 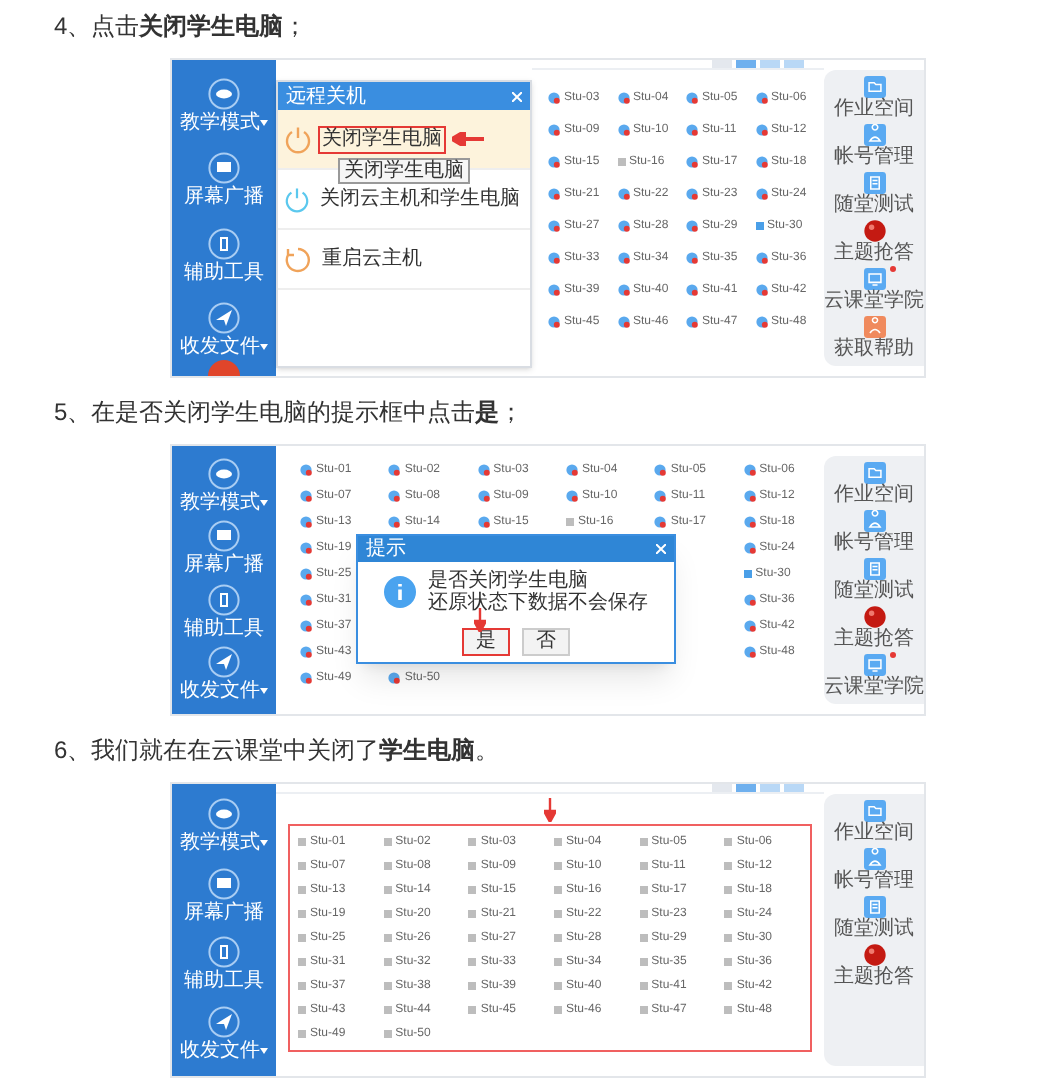 What do you see at coordinates (874, 279) in the screenshot?
I see `monitor-icon` at bounding box center [874, 279].